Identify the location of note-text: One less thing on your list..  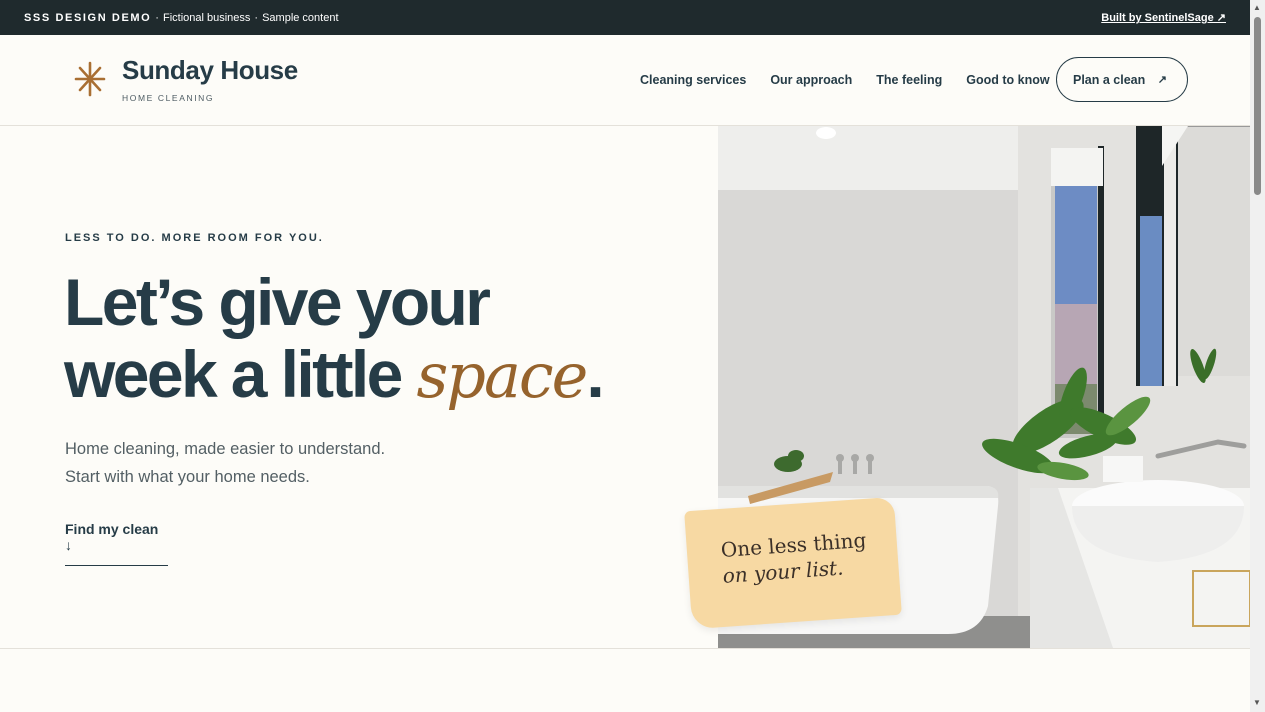
(794, 558).